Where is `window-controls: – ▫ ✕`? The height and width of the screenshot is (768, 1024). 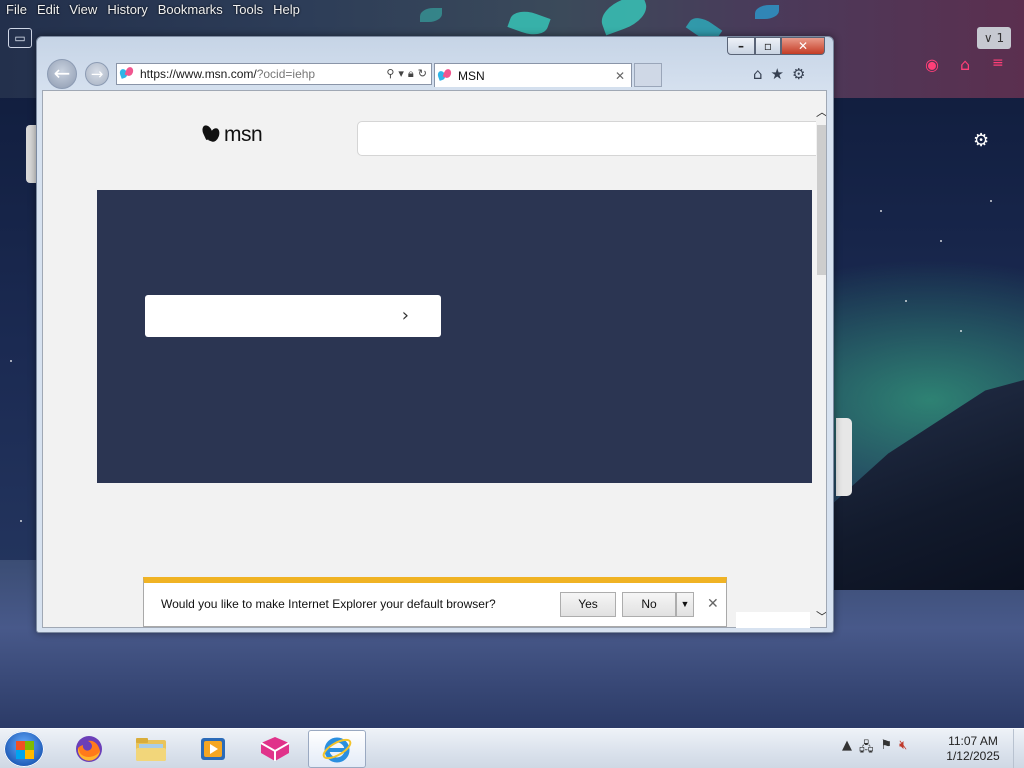
window-controls: – ▫ ✕ is located at coordinates (776, 46).